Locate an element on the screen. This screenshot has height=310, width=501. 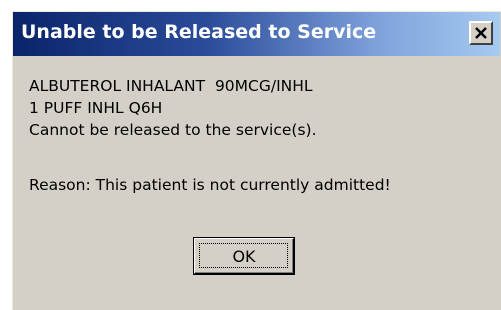
dialog-title: Unable to be Released to Service is located at coordinates (199, 32).